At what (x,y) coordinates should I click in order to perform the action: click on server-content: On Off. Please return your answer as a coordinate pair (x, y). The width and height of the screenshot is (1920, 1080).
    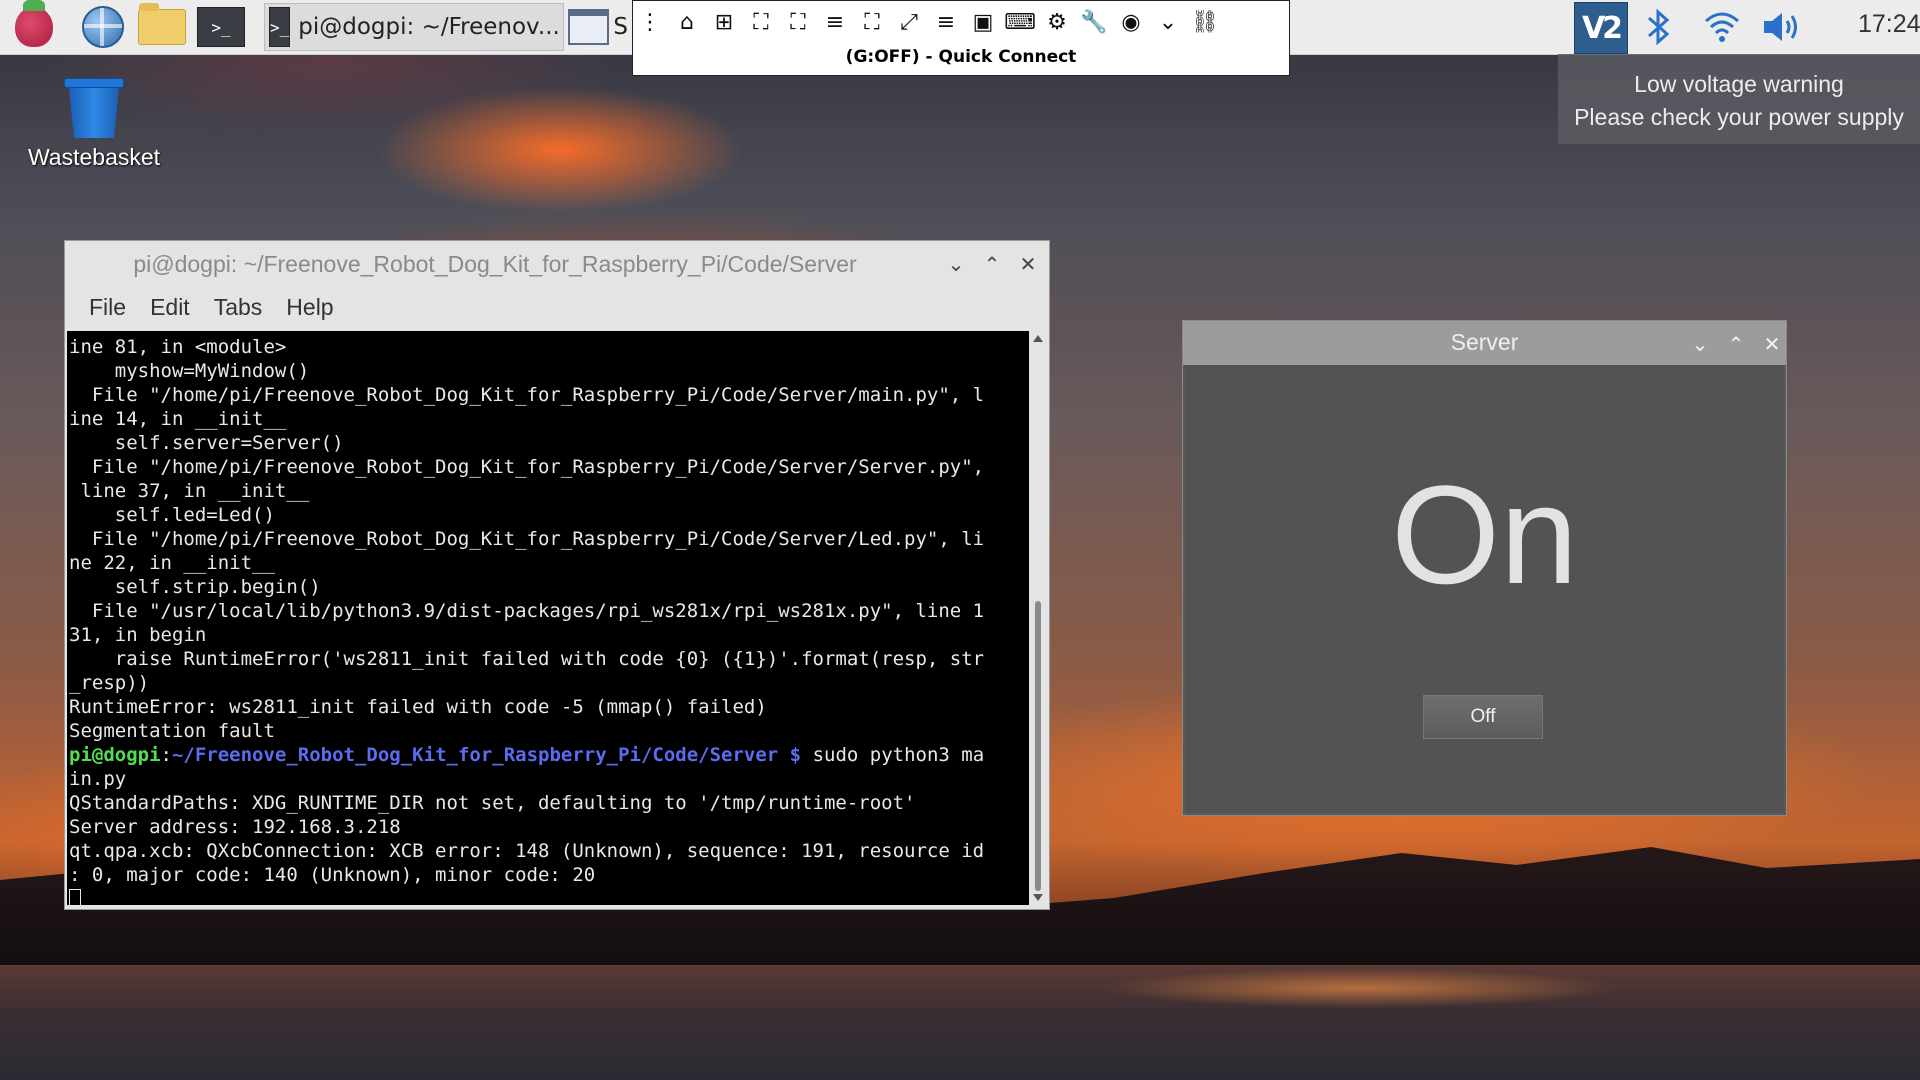
    Looking at the image, I should click on (1484, 589).